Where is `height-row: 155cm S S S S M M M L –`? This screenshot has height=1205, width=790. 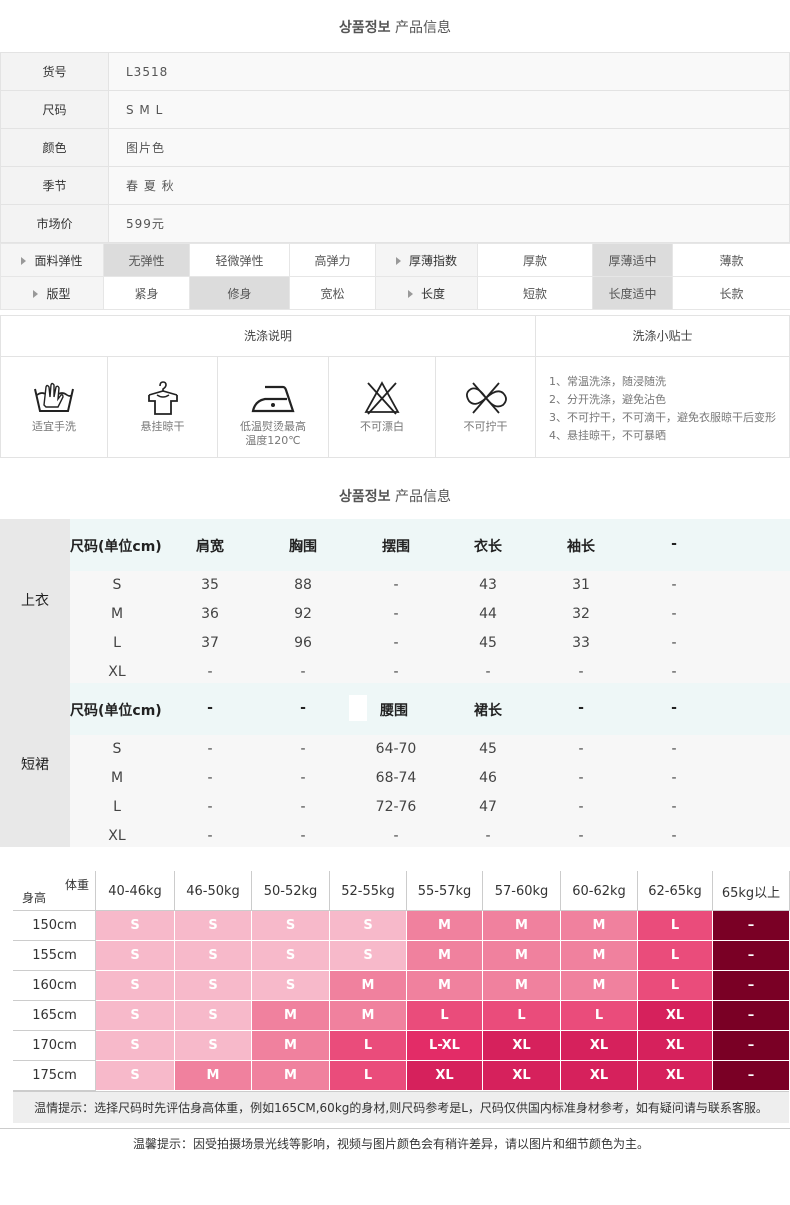 height-row: 155cm S S S S M M M L – is located at coordinates (401, 955).